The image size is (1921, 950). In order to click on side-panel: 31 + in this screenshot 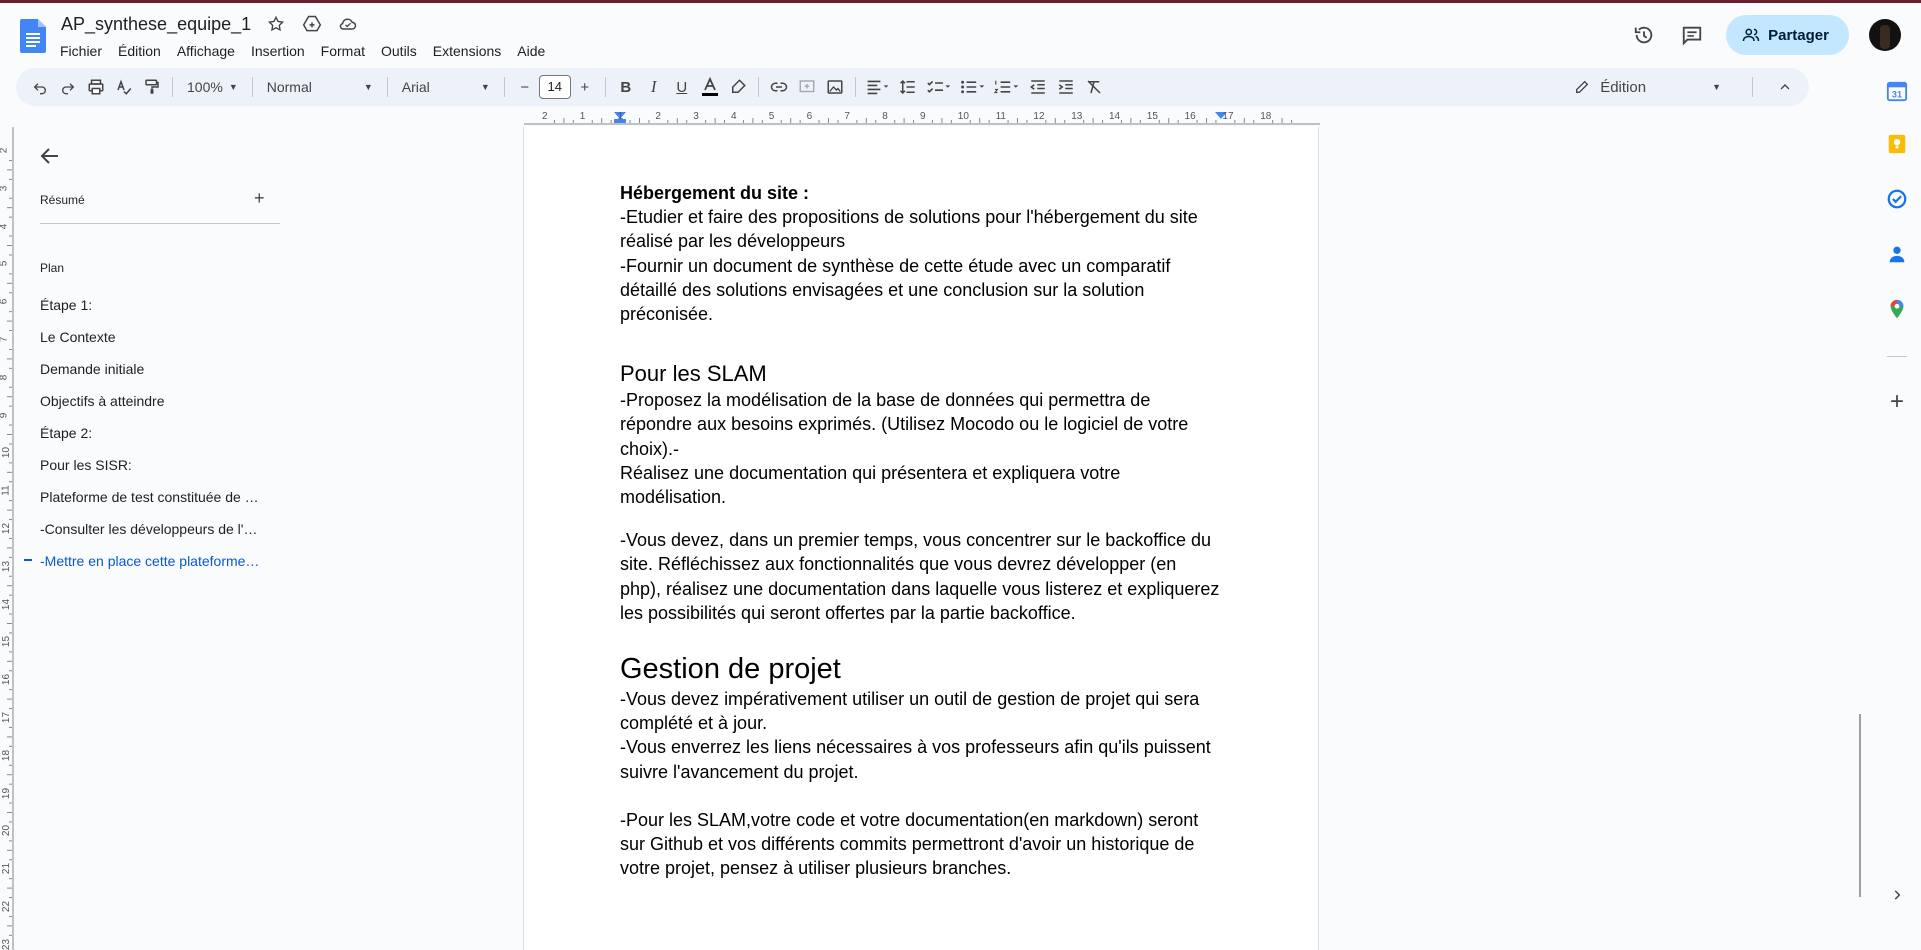, I will do `click(1897, 507)`.